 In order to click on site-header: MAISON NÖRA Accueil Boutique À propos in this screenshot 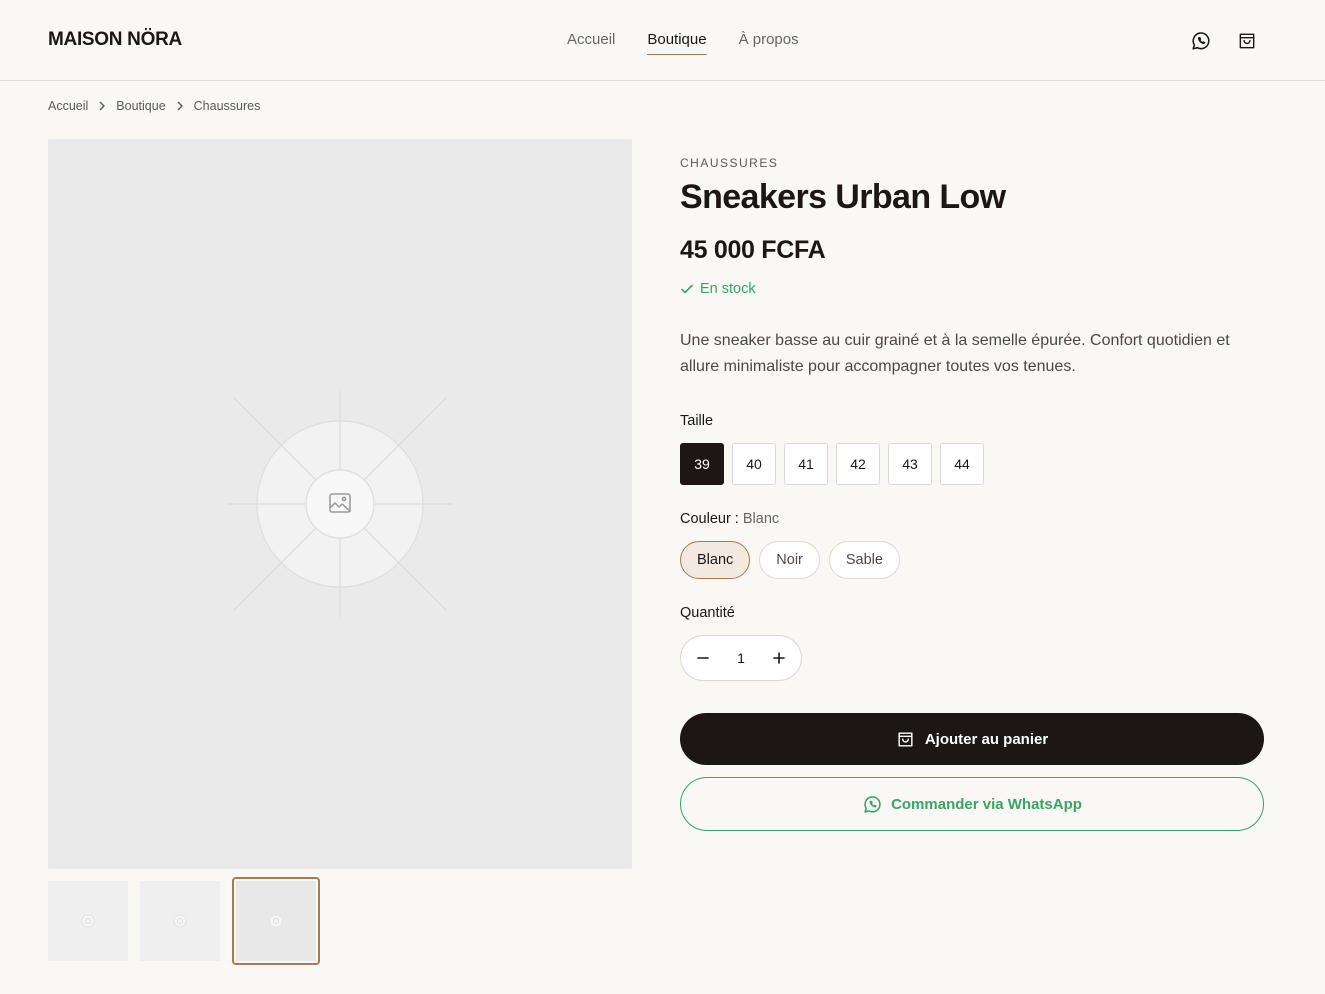, I will do `click(662, 40)`.